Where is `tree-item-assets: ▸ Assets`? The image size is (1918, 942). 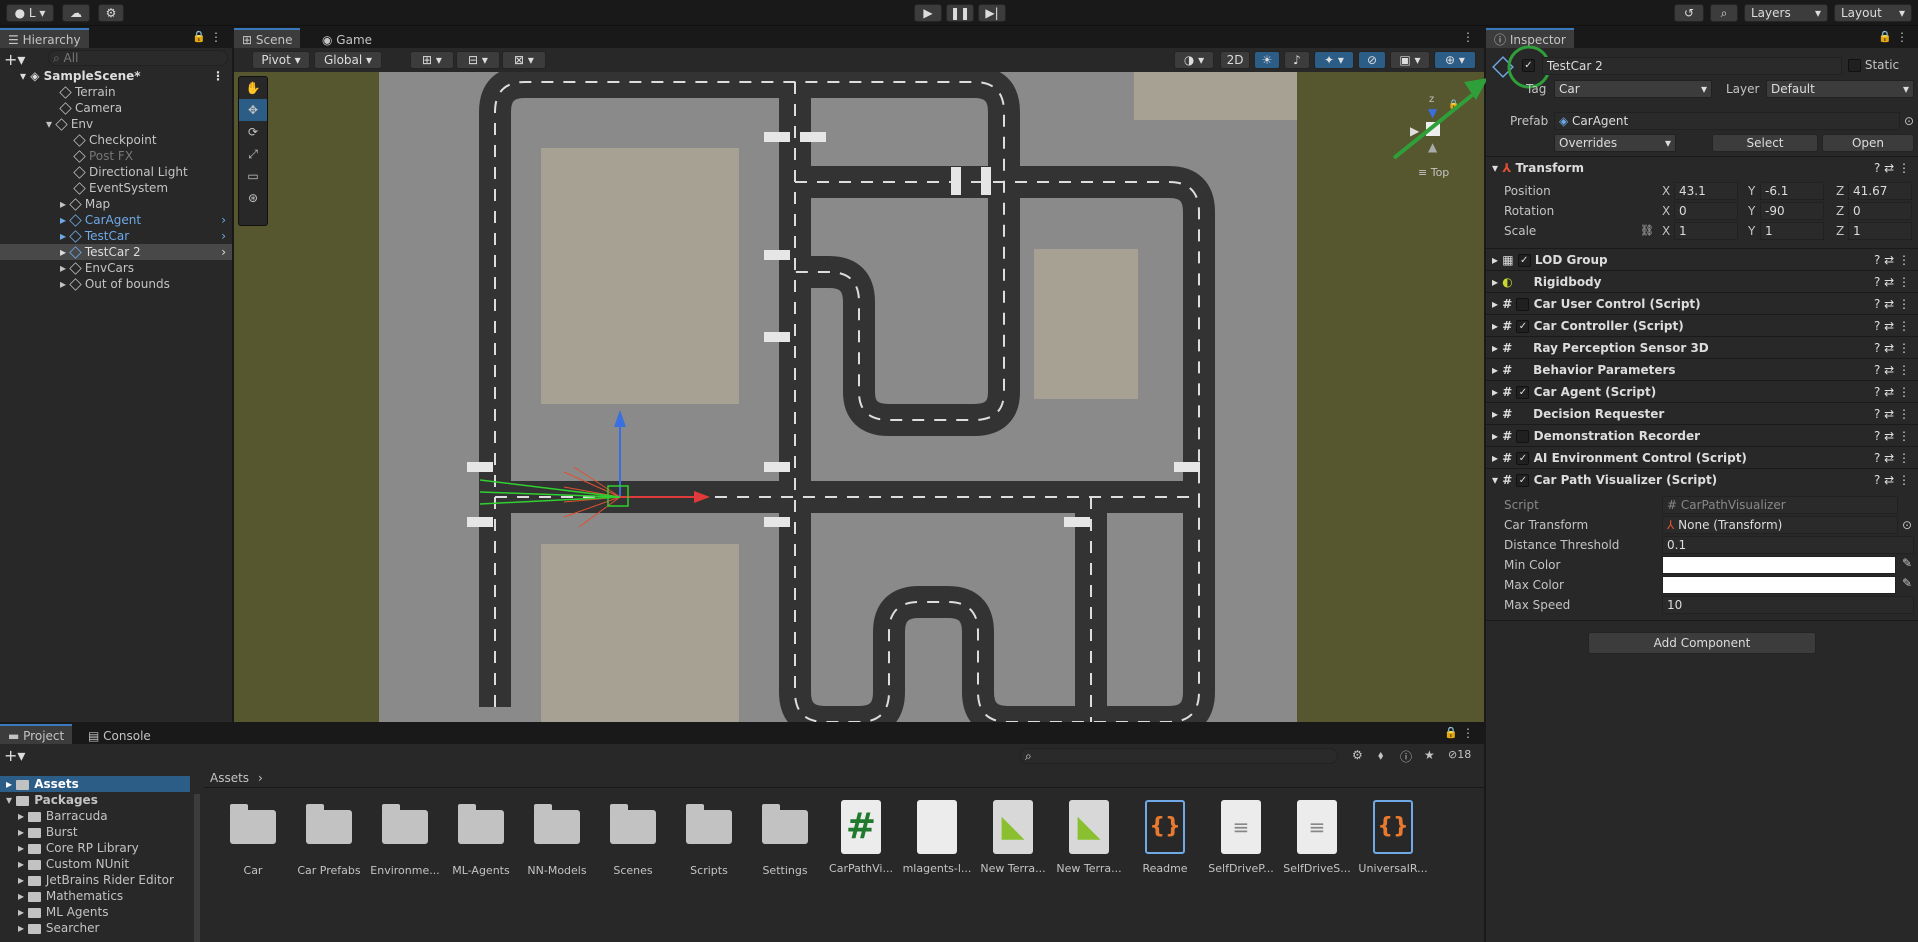 tree-item-assets: ▸ Assets is located at coordinates (95, 784).